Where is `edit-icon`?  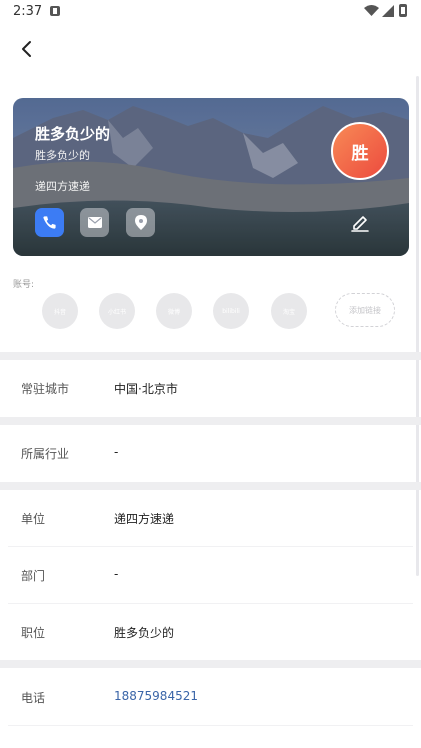
edit-icon is located at coordinates (360, 224).